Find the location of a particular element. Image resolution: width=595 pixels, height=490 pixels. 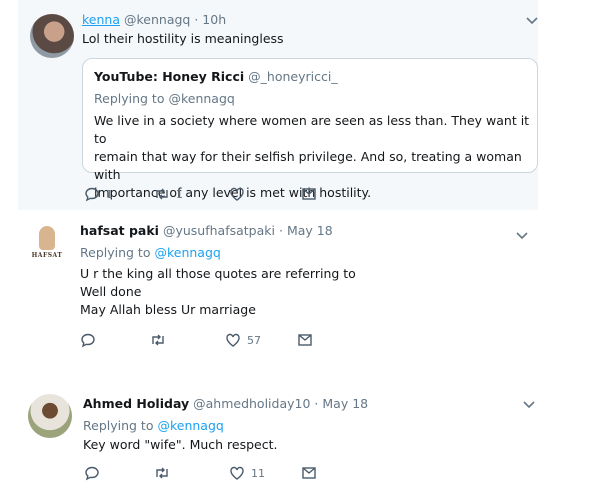

timestamp: 10h is located at coordinates (214, 19).